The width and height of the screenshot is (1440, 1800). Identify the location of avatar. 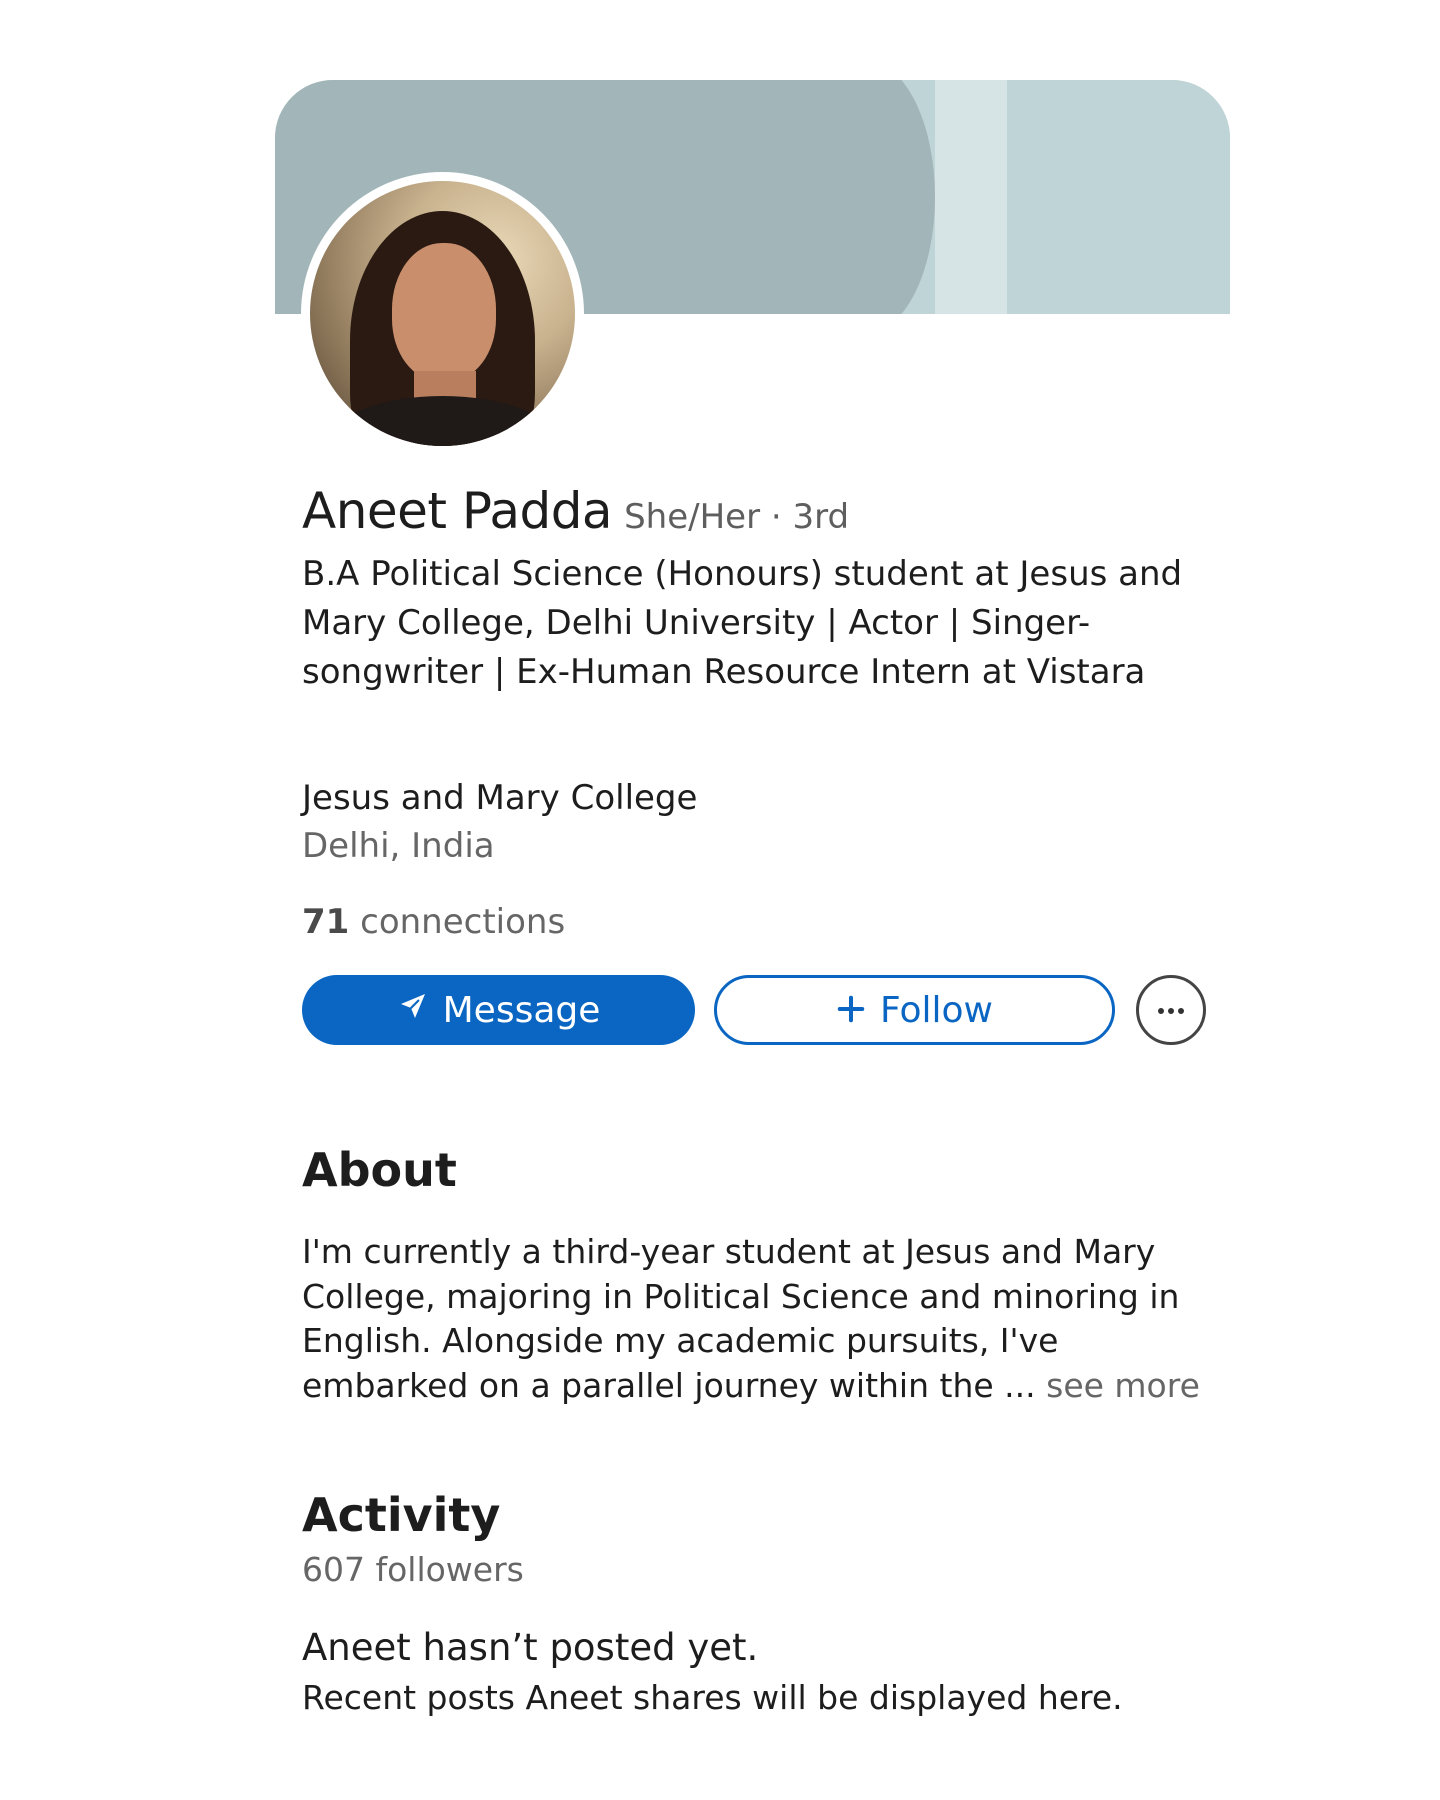
(442, 313).